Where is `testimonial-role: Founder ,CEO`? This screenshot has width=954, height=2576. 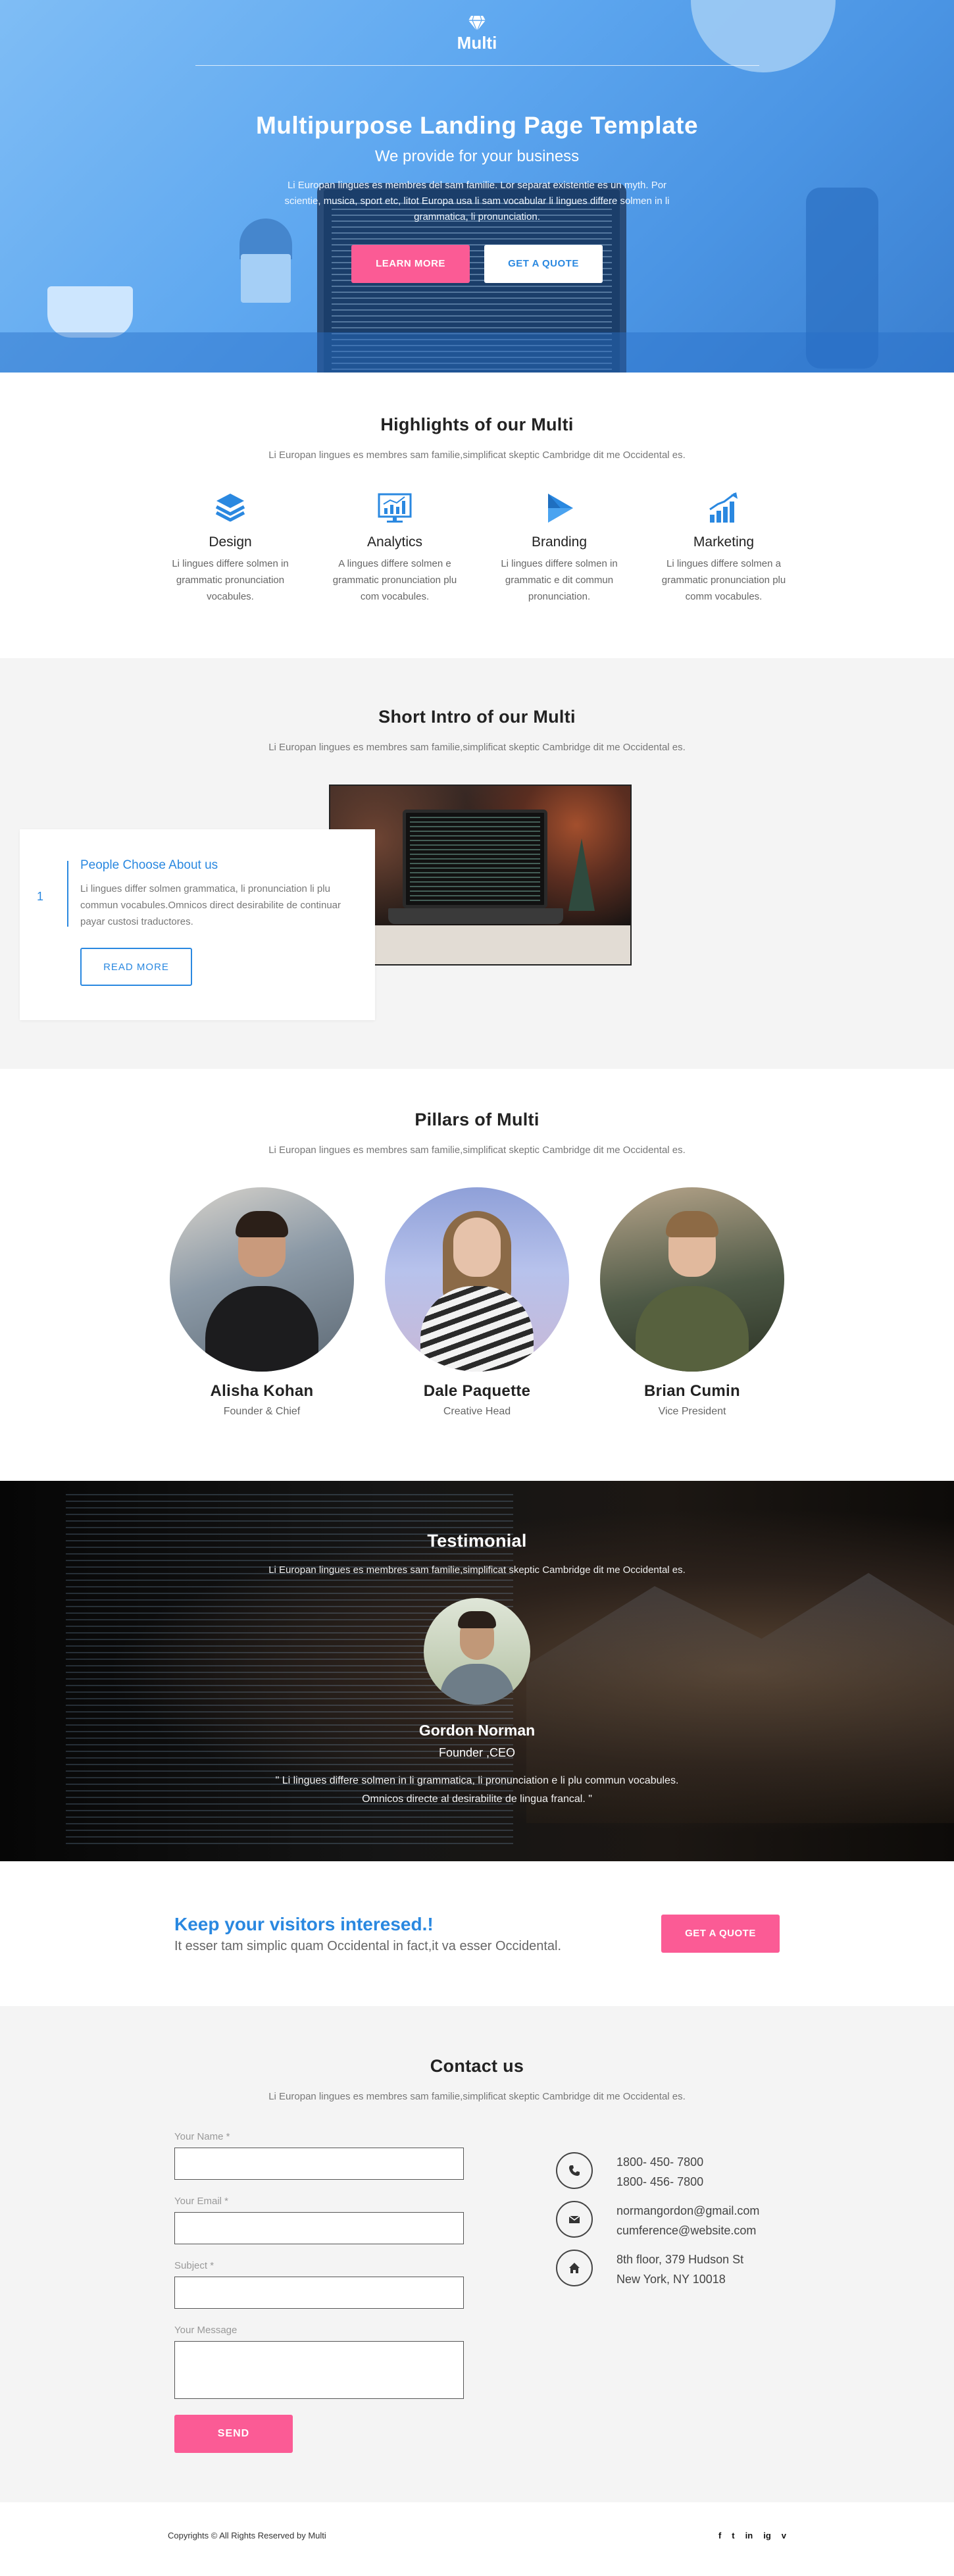
testimonial-role: Founder ,CEO is located at coordinates (477, 1752).